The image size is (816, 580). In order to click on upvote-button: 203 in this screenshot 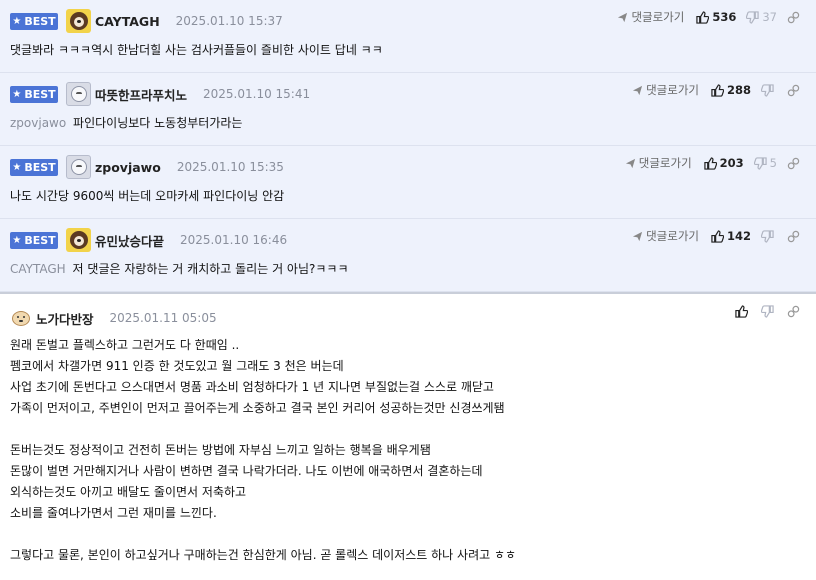, I will do `click(723, 163)`.